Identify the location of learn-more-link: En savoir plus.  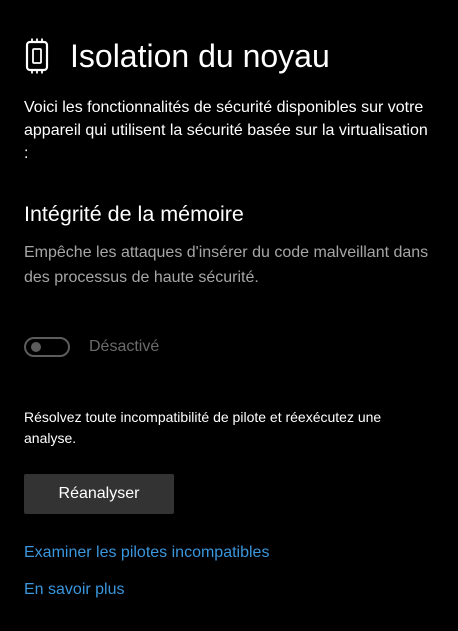
(74, 590).